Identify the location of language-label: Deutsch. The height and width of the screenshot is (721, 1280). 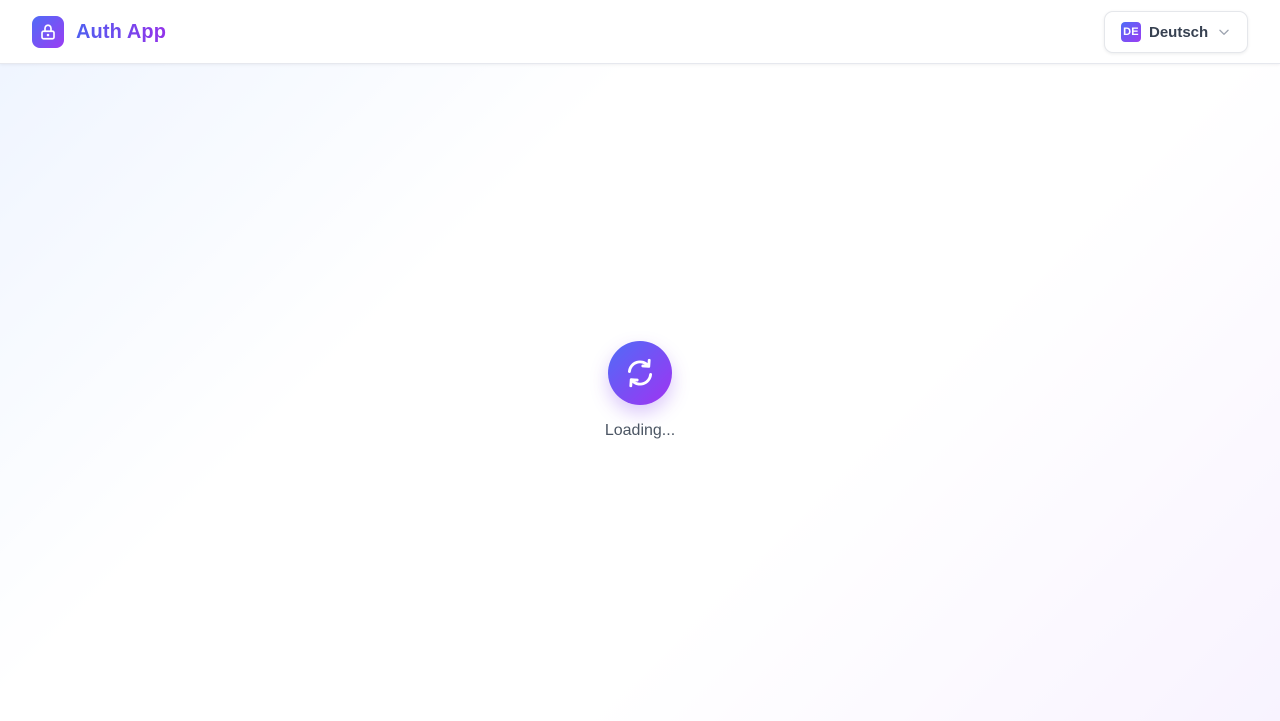
(1179, 32).